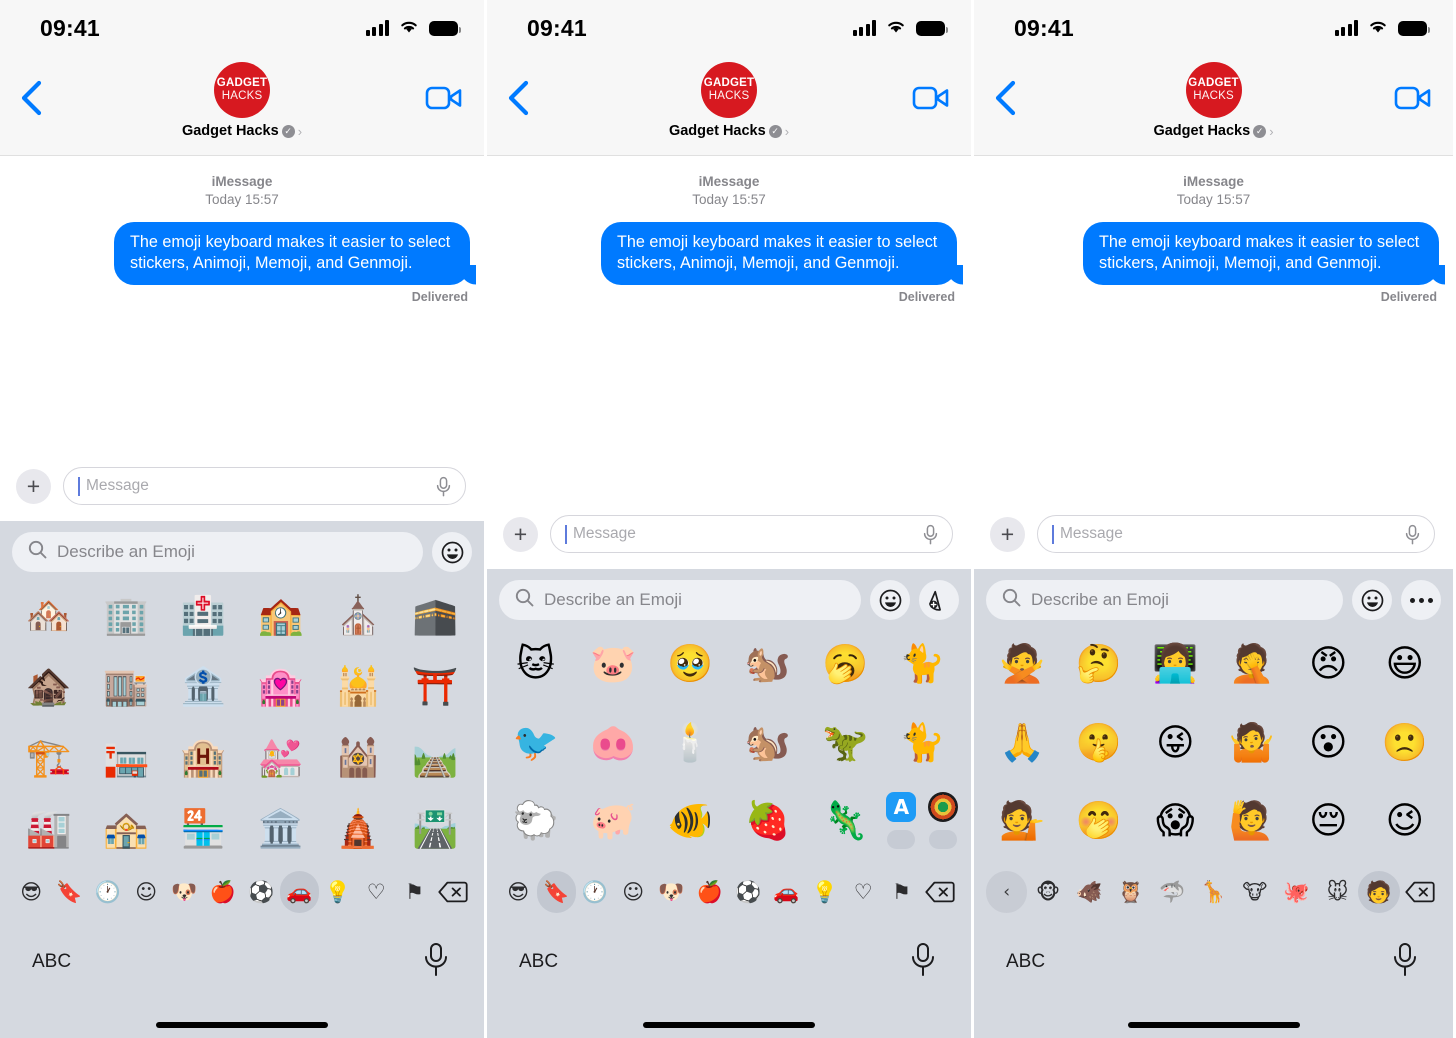 The height and width of the screenshot is (1038, 1456). I want to click on memoji-mouse: 🐭, so click(1337, 892).